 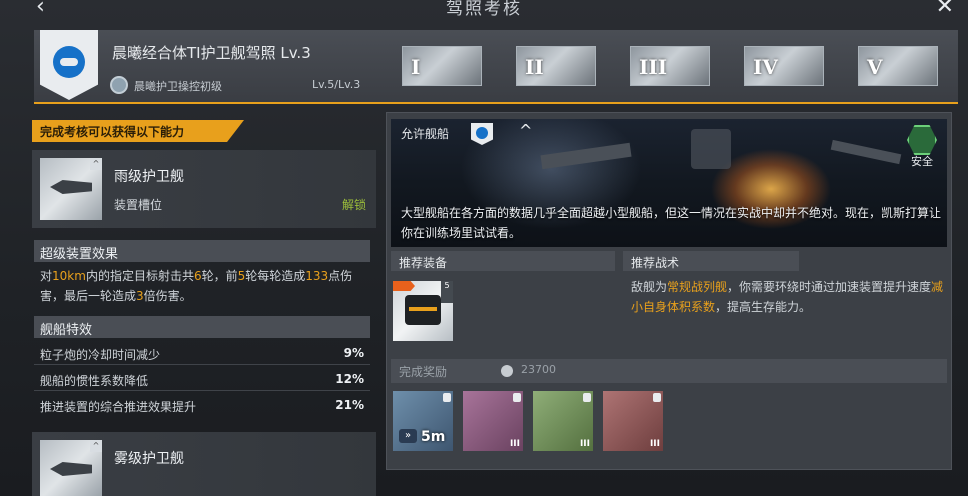 I want to click on equipment-tag-icon, so click(x=404, y=286).